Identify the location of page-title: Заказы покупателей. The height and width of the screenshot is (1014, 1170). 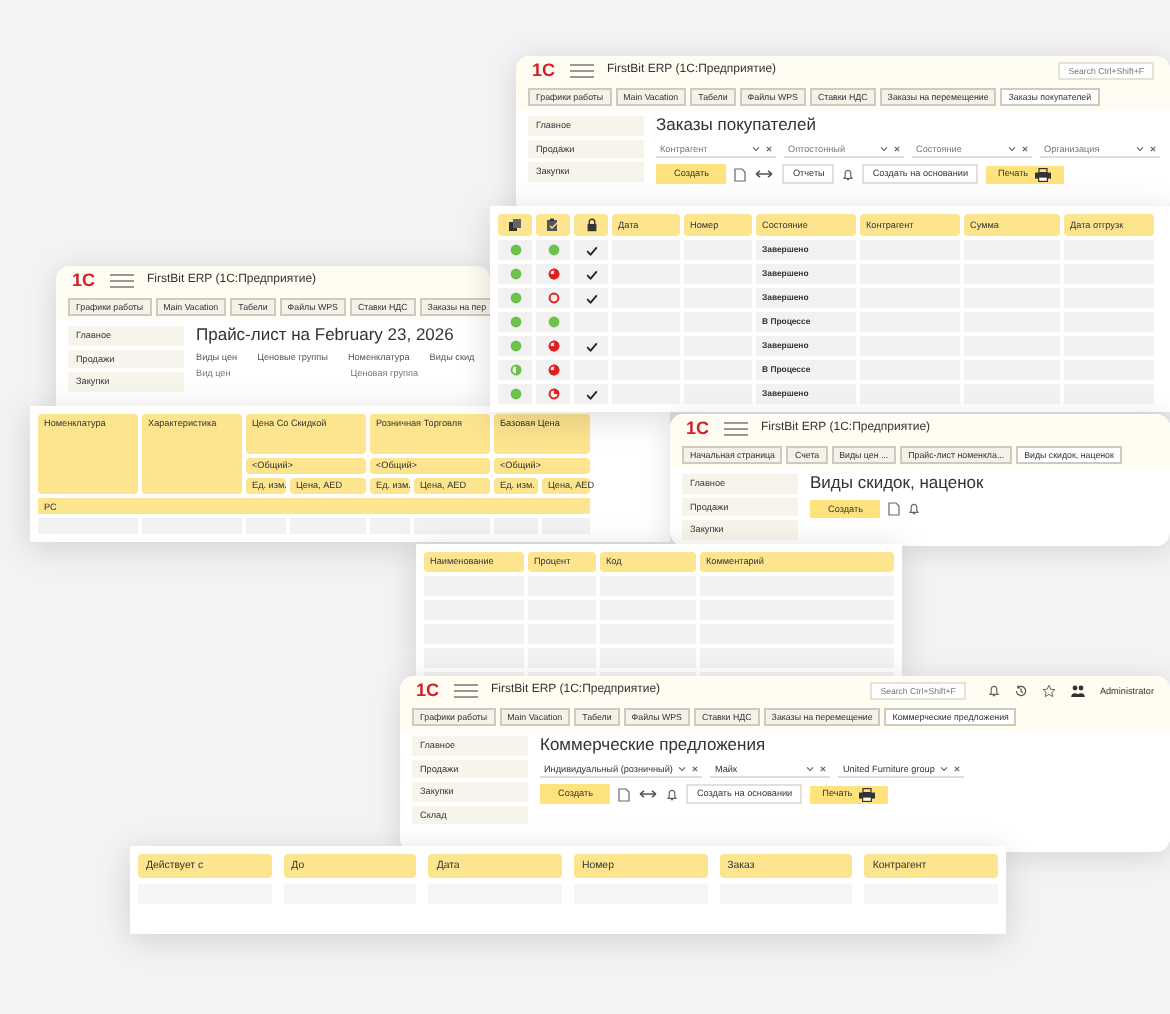
(737, 126).